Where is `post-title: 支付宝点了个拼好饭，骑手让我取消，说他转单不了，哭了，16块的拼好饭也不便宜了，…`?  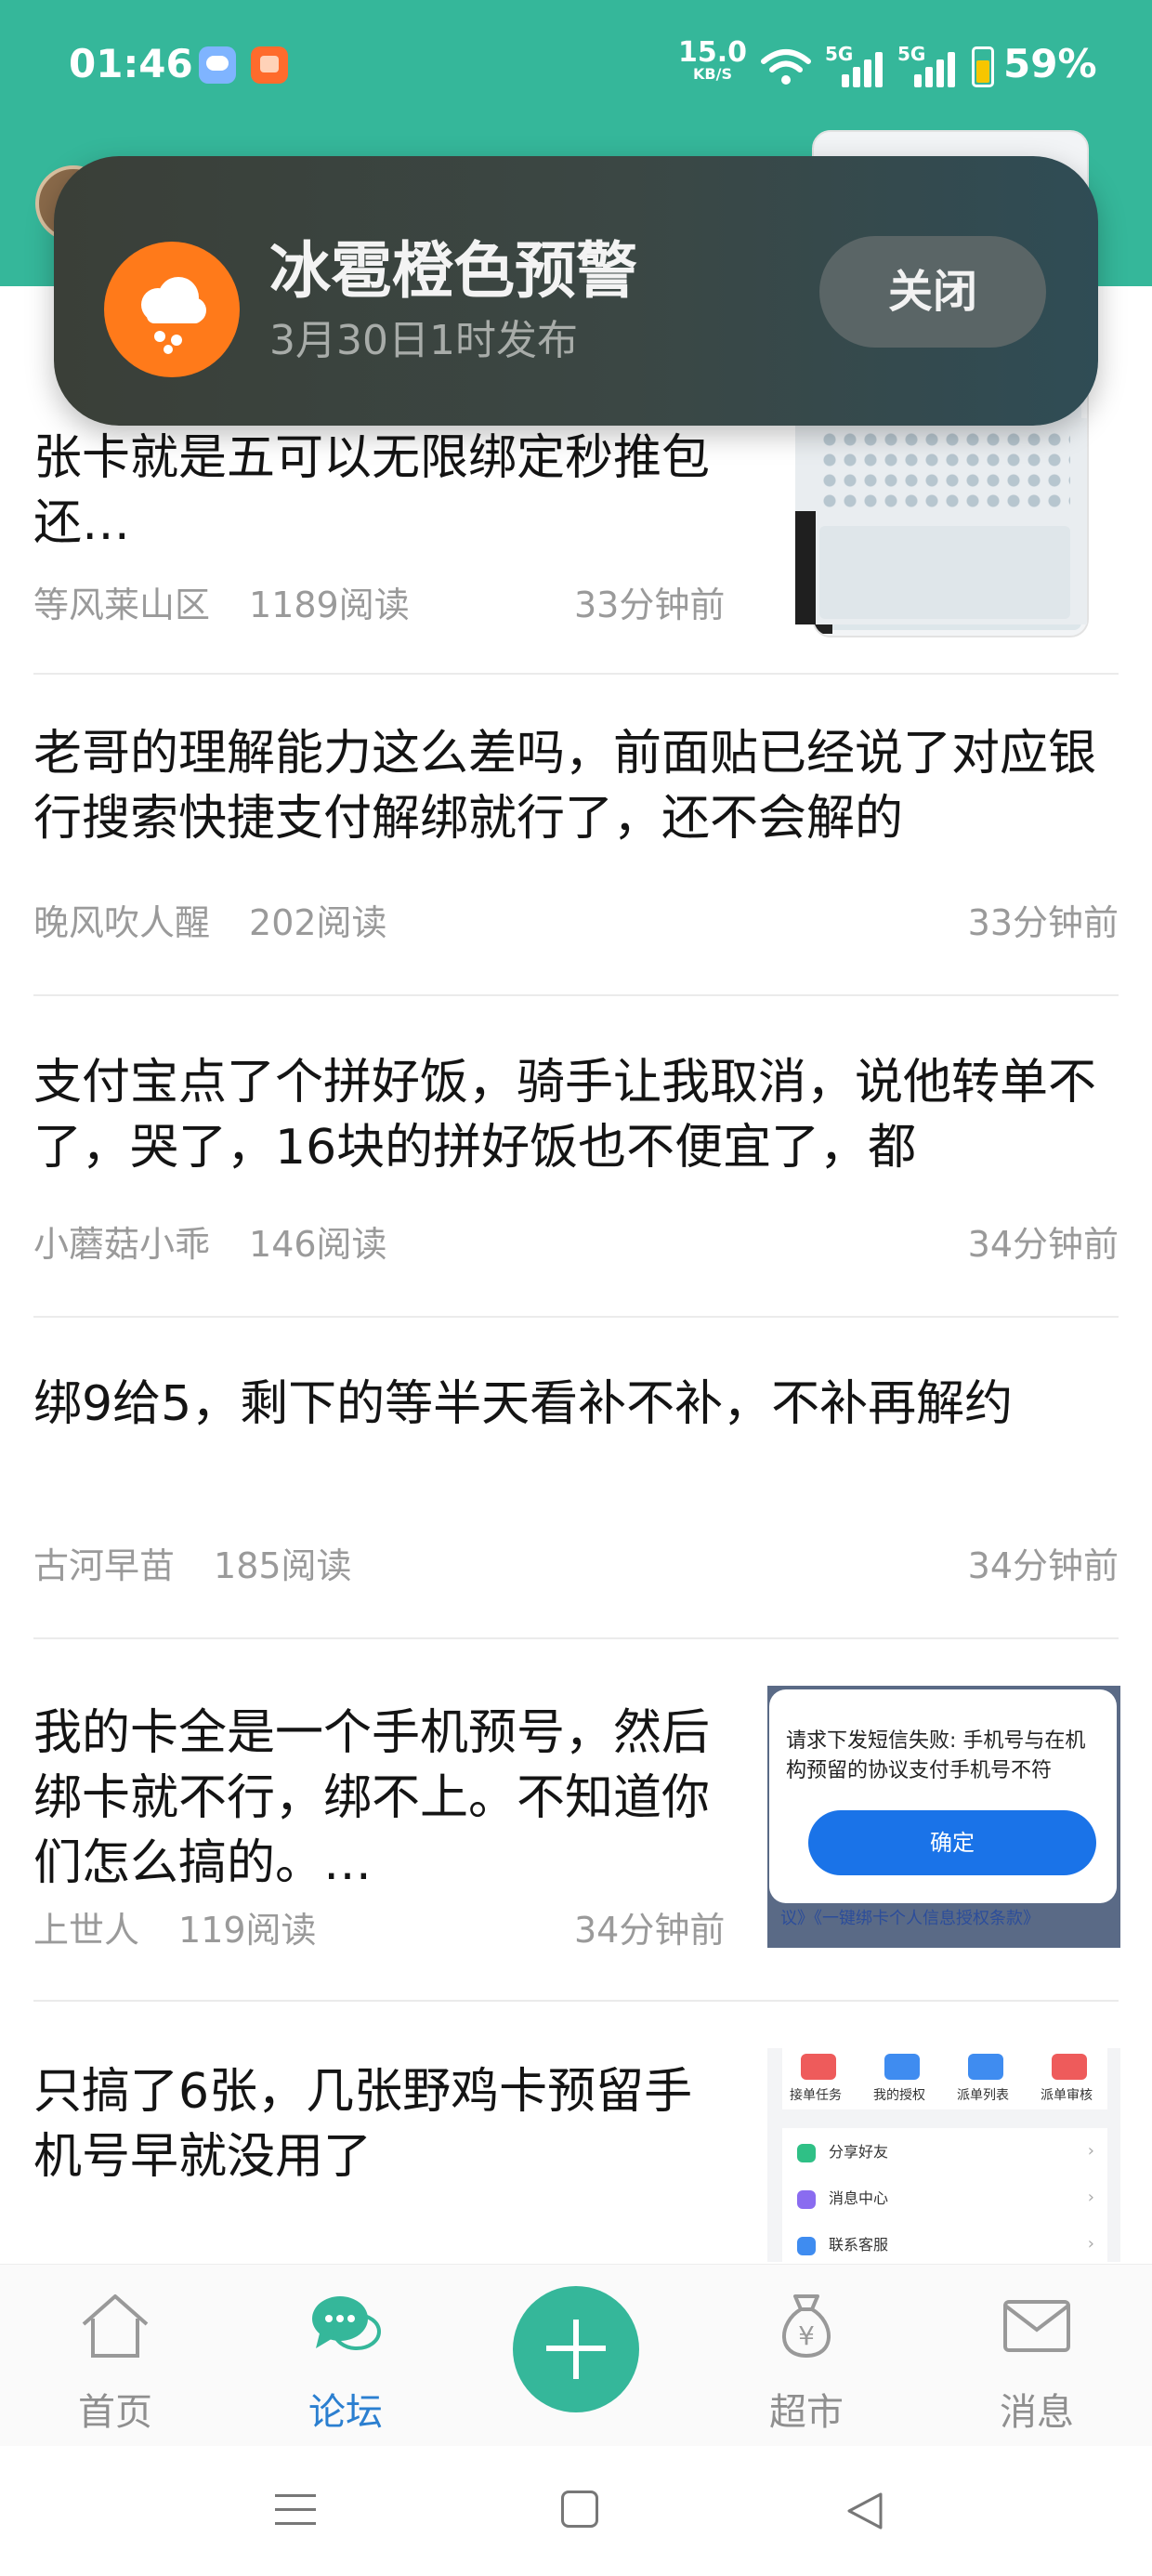 post-title: 支付宝点了个拼好饭，骑手让我取消，说他转单不了，哭了，16块的拼好饭也不便宜了，… is located at coordinates (565, 1115).